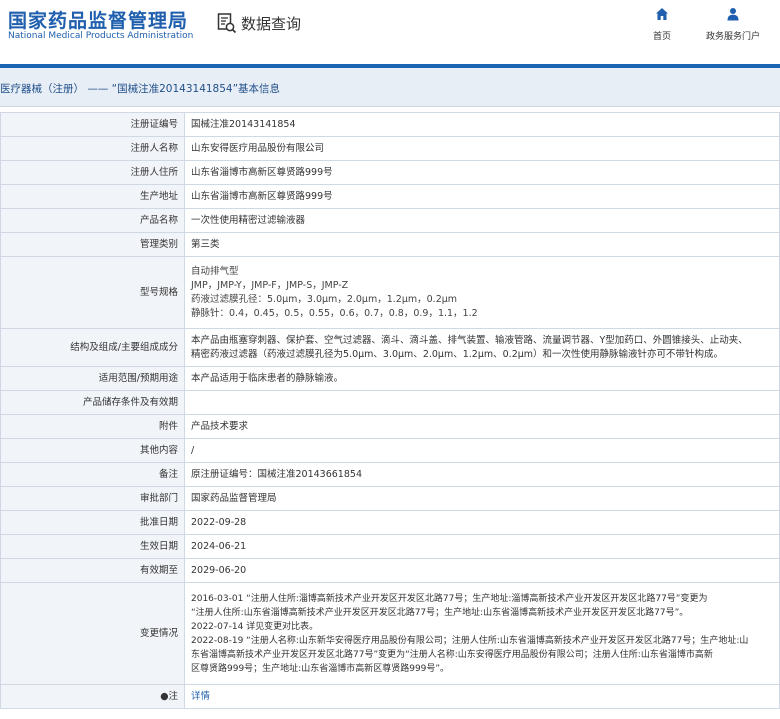  What do you see at coordinates (482, 124) in the screenshot?
I see `row-value: 国械注准20143141854` at bounding box center [482, 124].